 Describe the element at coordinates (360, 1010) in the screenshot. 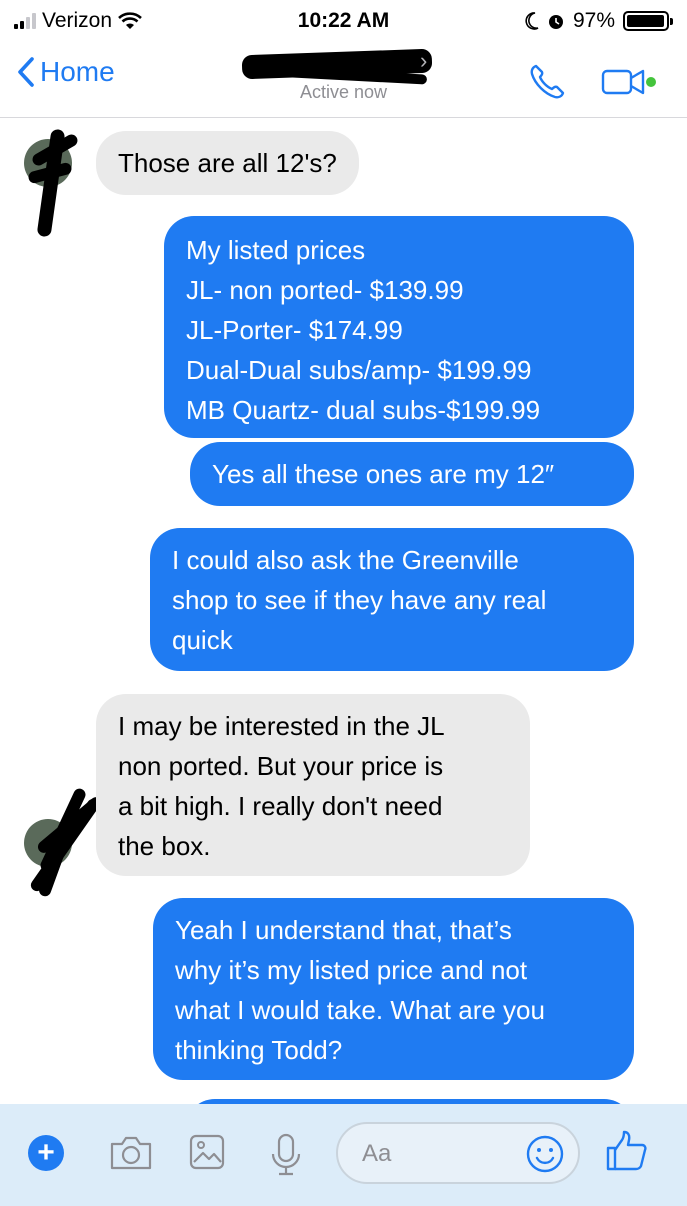

I see `message-line: what I would take. What are you` at that location.